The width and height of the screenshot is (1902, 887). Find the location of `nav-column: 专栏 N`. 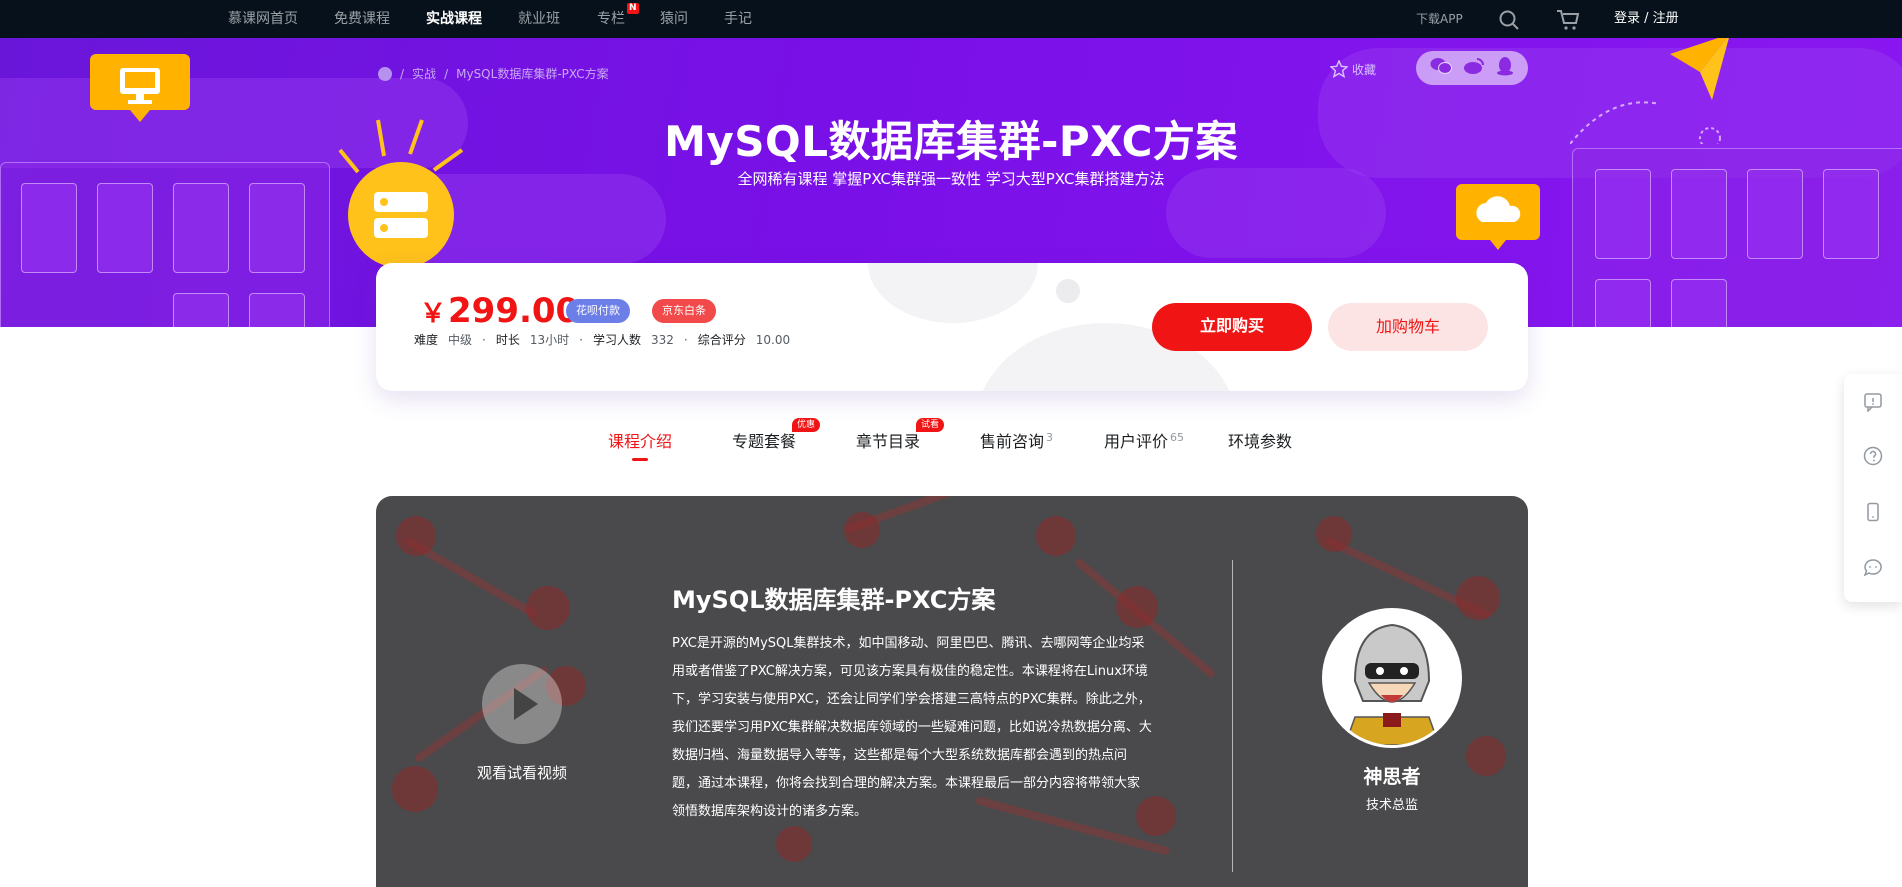

nav-column: 专栏 N is located at coordinates (618, 19).